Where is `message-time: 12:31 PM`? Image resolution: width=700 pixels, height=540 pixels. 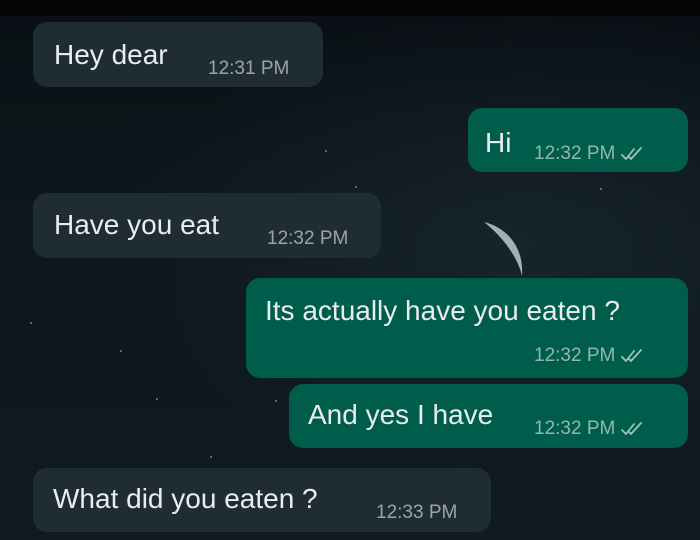 message-time: 12:31 PM is located at coordinates (249, 68).